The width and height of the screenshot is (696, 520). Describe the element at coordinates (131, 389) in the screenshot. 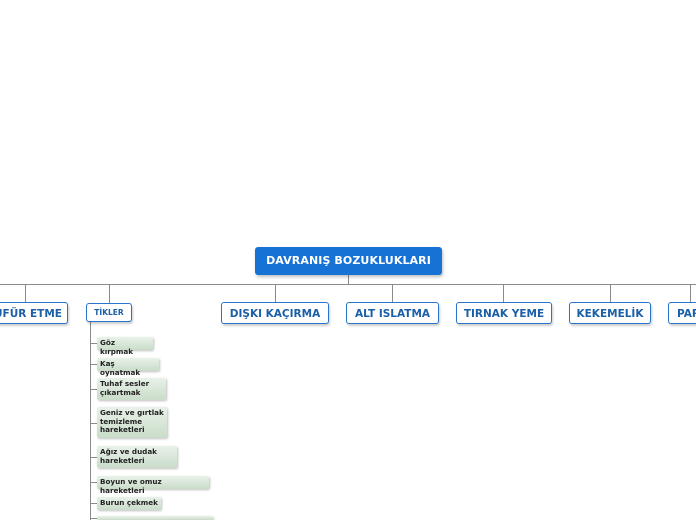

I see `leaf-tuhaf-sesler: Tuhaf sesler çıkartmak` at that location.